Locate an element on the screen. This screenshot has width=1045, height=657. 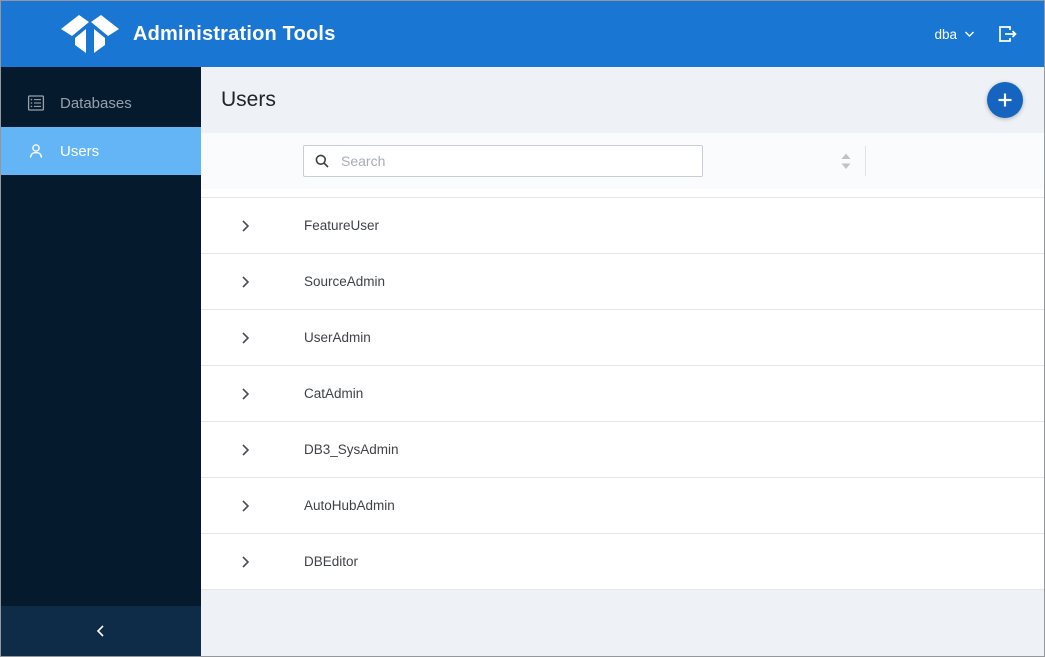
user-row: FeatureUser is located at coordinates (622, 225).